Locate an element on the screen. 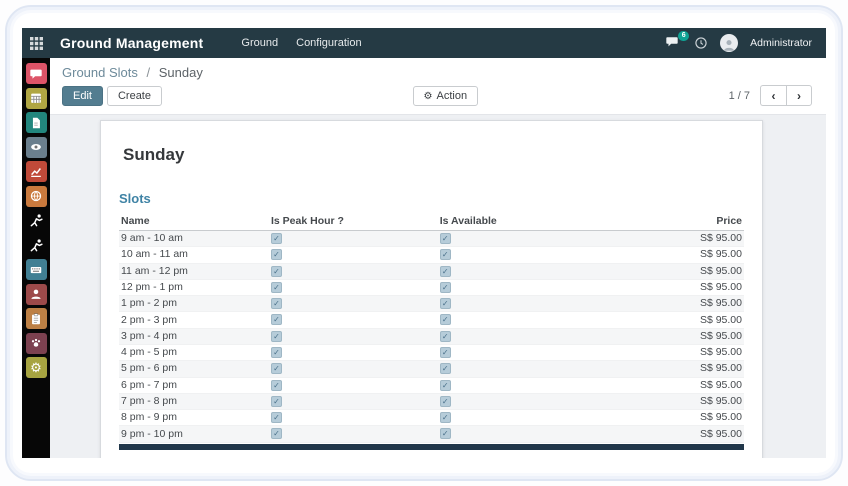 This screenshot has height=486, width=848. chevron-left-icon: ‹ is located at coordinates (773, 95).